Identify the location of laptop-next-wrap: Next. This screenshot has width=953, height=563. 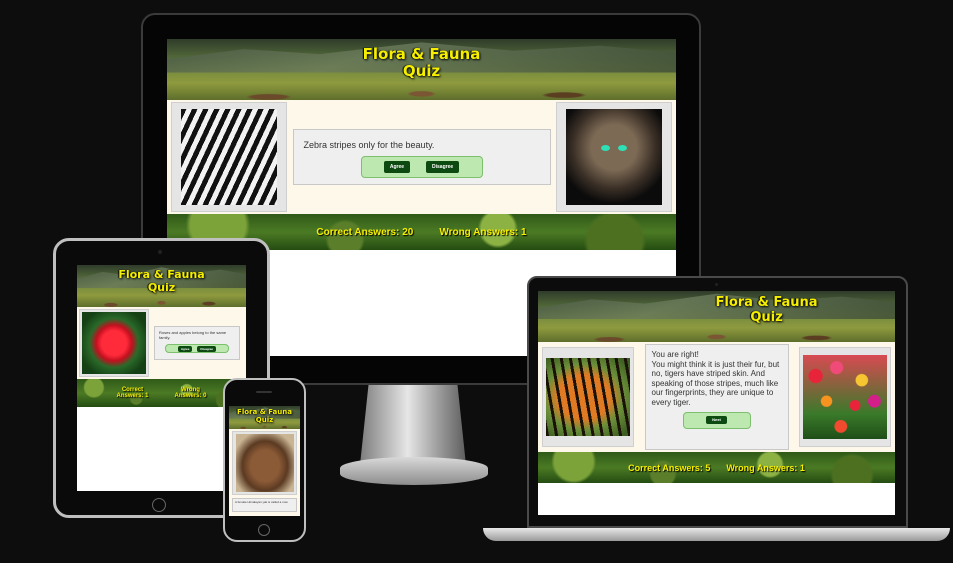
(716, 420).